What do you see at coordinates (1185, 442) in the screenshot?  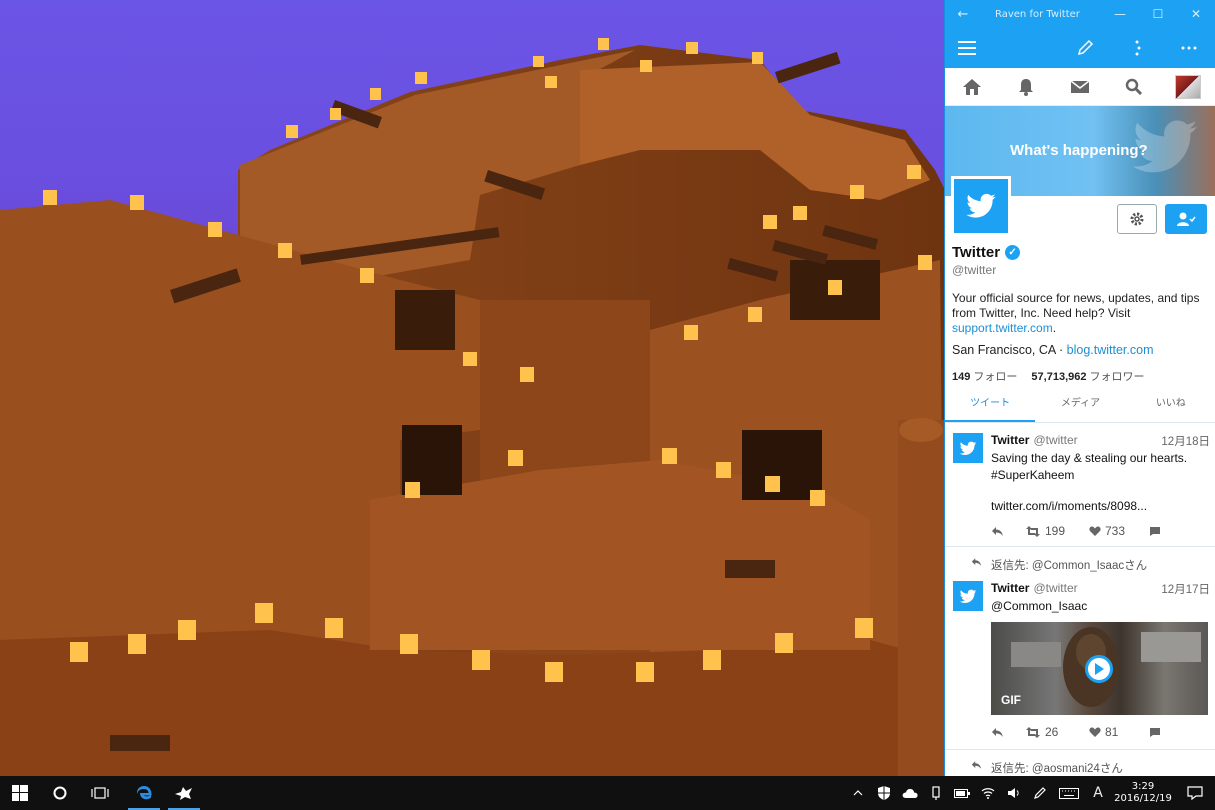 I see `tweet-date: 12月18日` at bounding box center [1185, 442].